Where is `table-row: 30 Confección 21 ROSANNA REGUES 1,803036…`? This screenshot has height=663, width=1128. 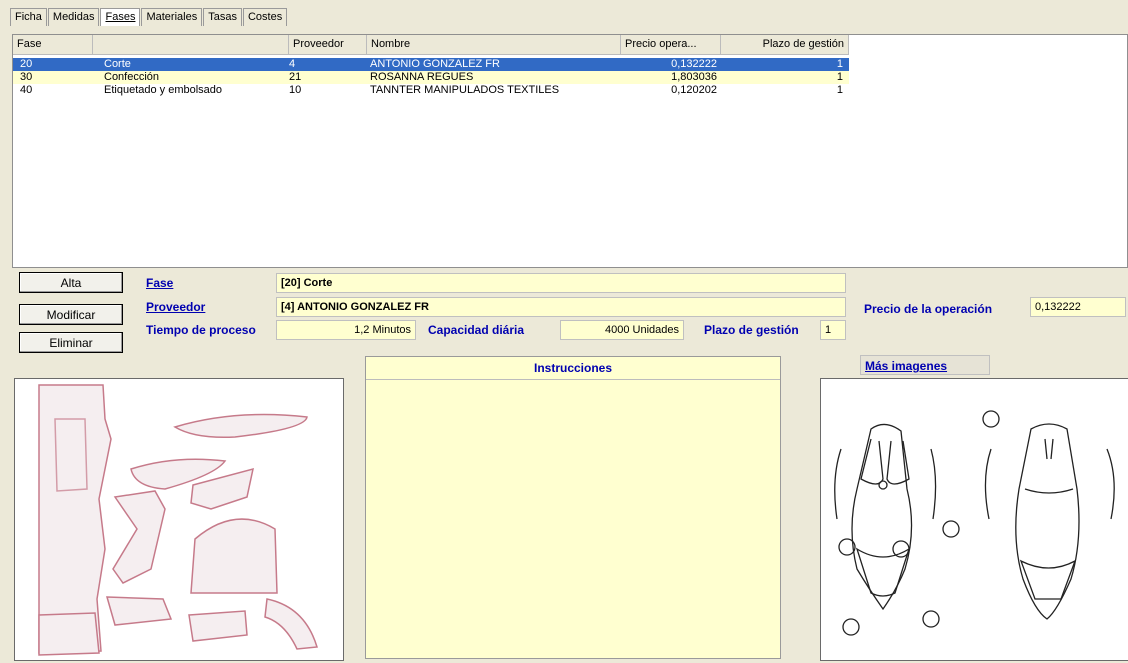 table-row: 30 Confección 21 ROSANNA REGUES 1,803036… is located at coordinates (431, 77).